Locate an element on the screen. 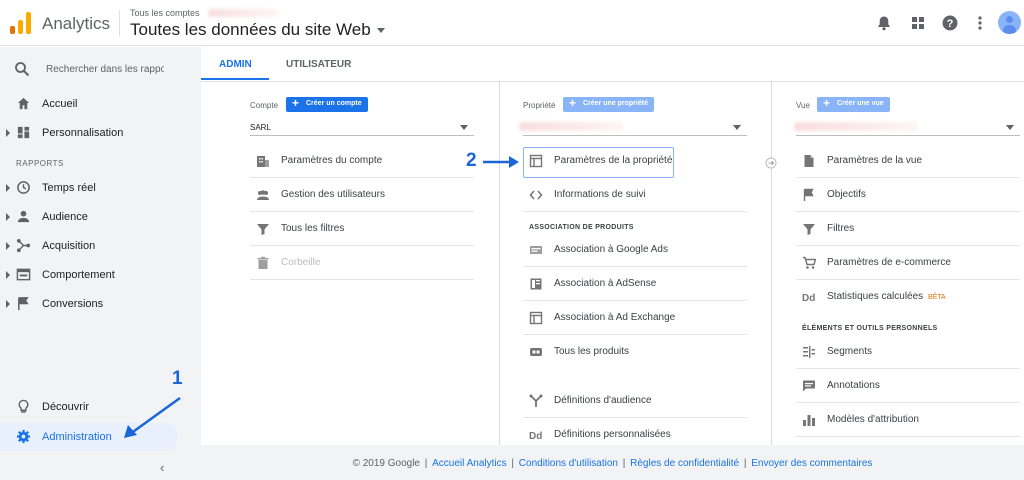  list-item-label: Annotations is located at coordinates (853, 385).